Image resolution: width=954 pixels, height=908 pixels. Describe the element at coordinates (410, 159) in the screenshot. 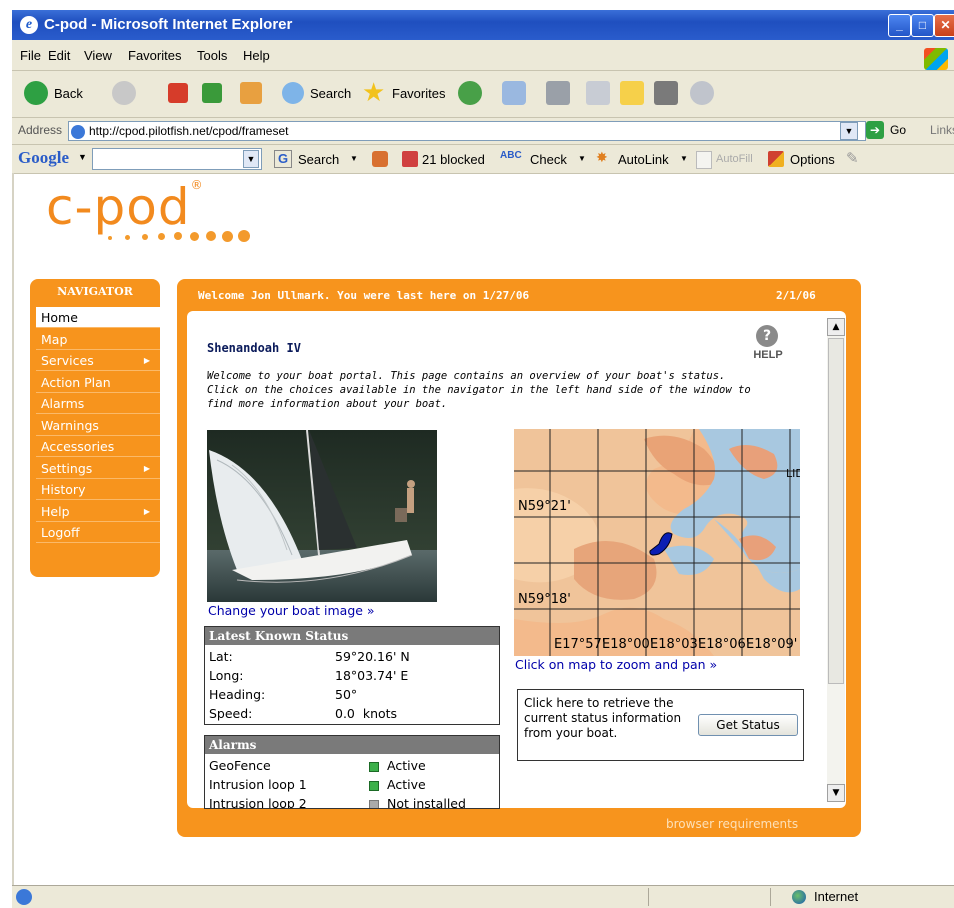

I see `popup-blocker-icon` at that location.